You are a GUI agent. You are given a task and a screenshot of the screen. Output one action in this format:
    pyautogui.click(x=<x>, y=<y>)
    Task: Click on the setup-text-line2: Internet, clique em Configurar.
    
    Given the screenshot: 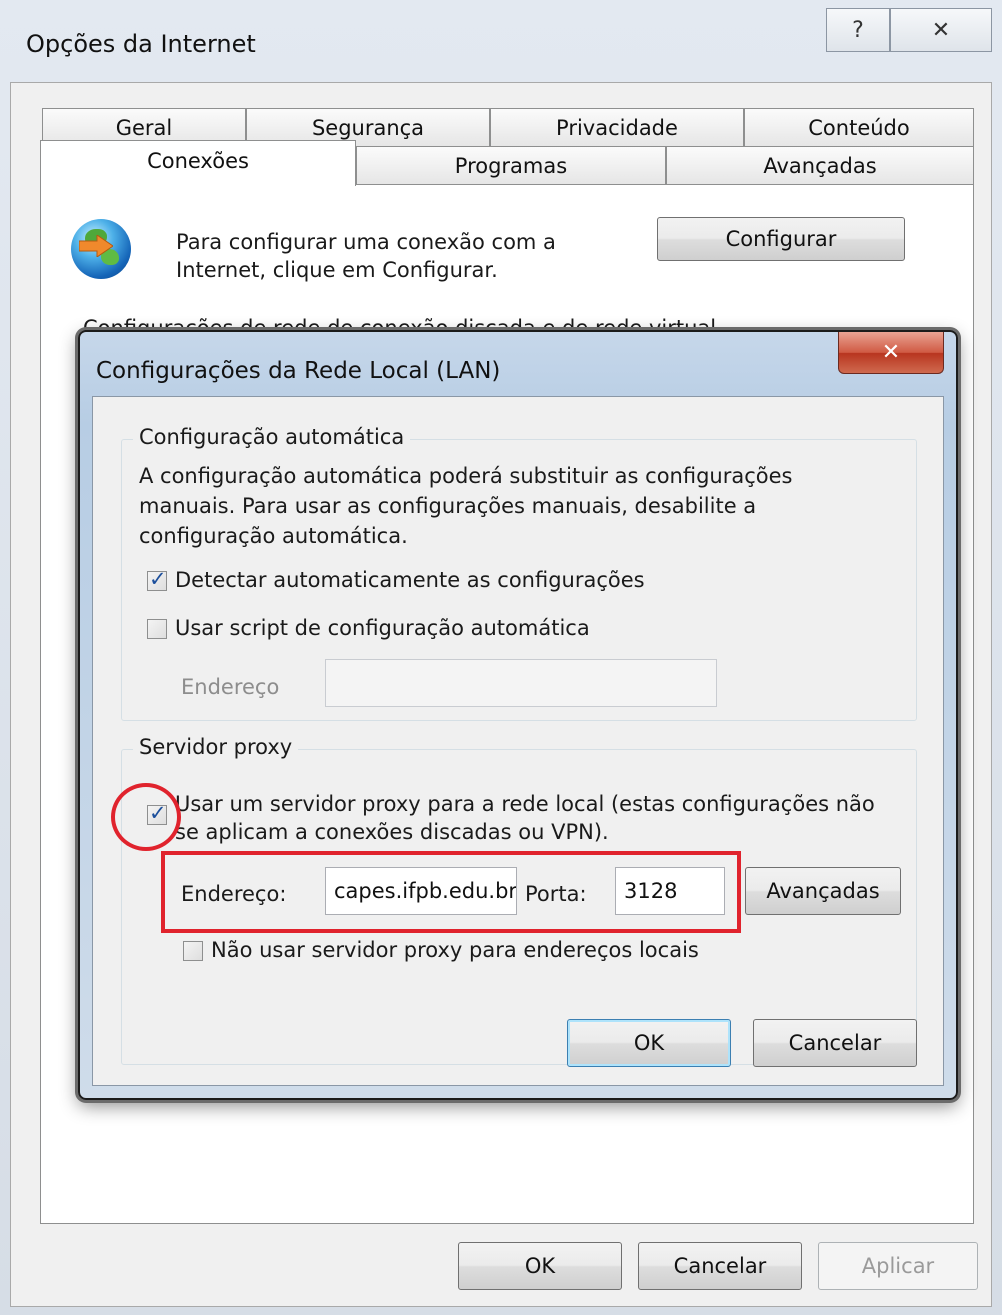 What is the action you would take?
    pyautogui.click(x=337, y=270)
    